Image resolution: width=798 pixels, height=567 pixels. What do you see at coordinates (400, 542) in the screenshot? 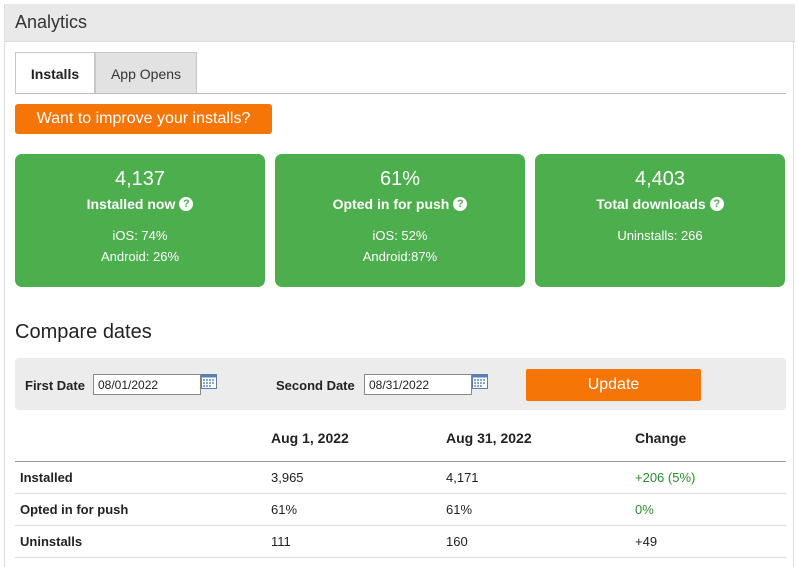
I see `table-row: Uninstalls 111 160 +49` at bounding box center [400, 542].